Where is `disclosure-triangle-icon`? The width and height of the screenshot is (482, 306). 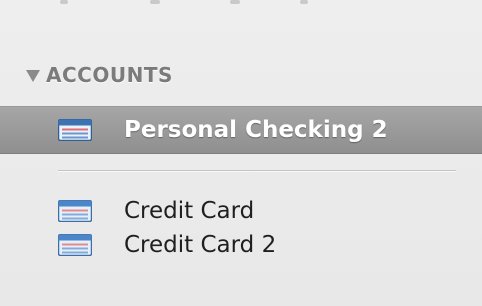
disclosure-triangle-icon is located at coordinates (33, 76).